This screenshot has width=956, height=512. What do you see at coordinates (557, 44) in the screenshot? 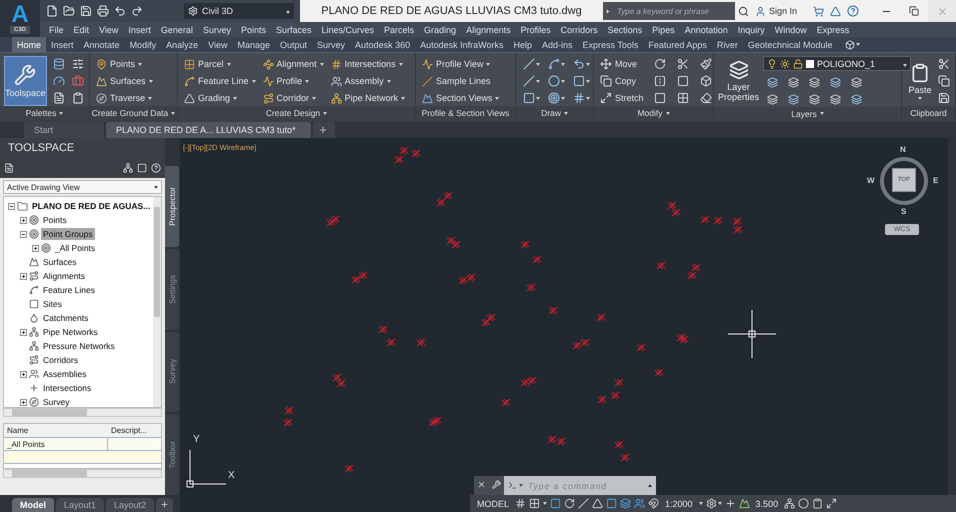
I see `ribbon-tab: Add-ins` at bounding box center [557, 44].